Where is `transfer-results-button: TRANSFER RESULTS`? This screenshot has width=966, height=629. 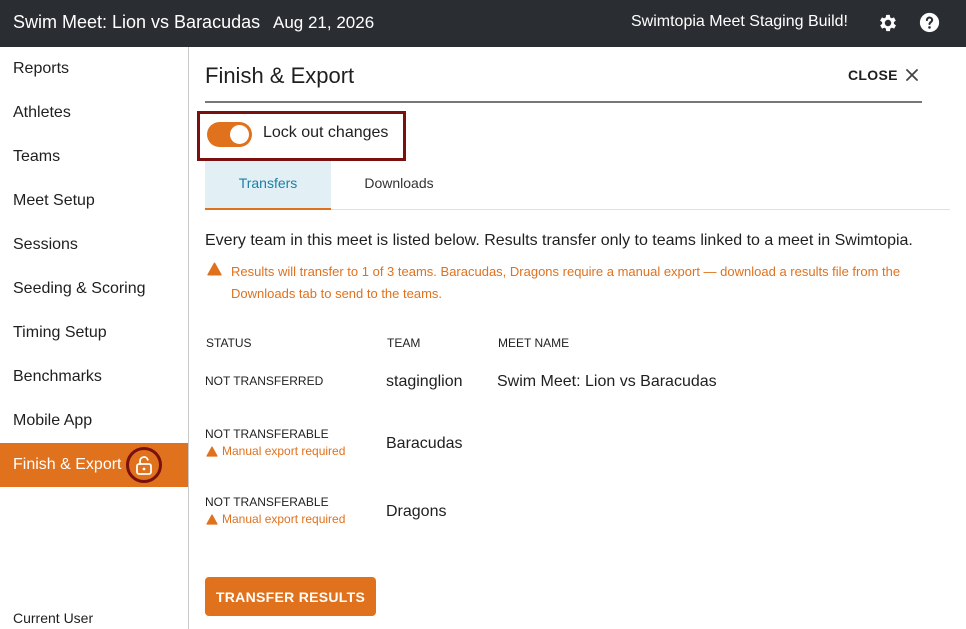
transfer-results-button: TRANSFER RESULTS is located at coordinates (290, 596).